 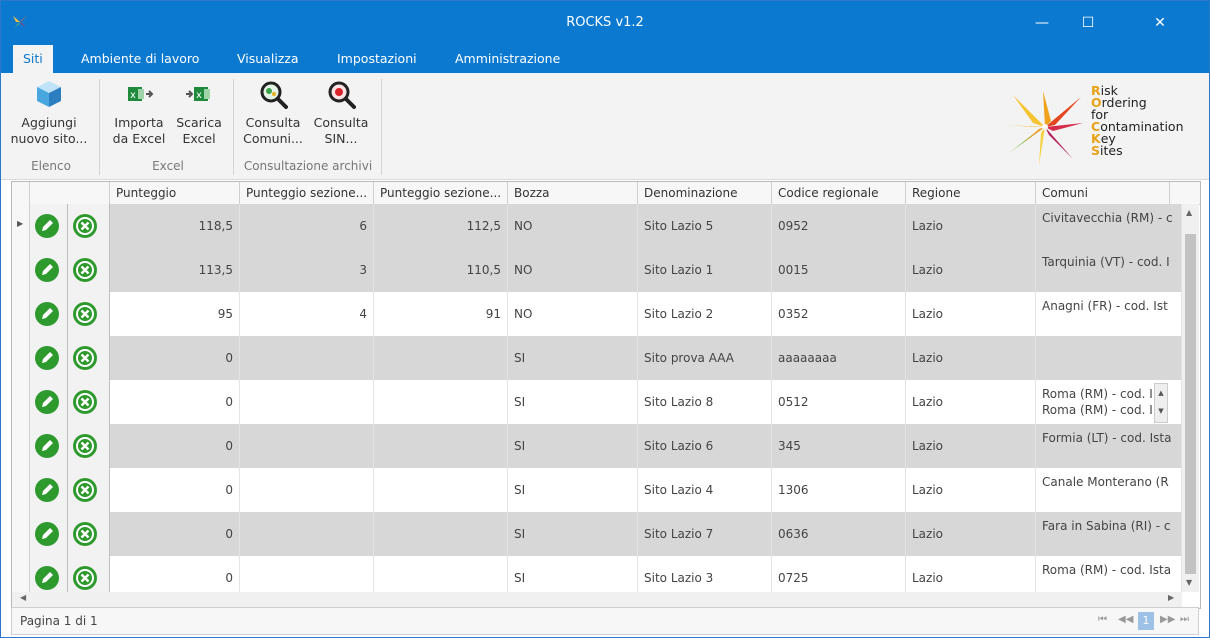 What do you see at coordinates (1161, 403) in the screenshot?
I see `comuni-mini-scrollbar: ▲ ▼` at bounding box center [1161, 403].